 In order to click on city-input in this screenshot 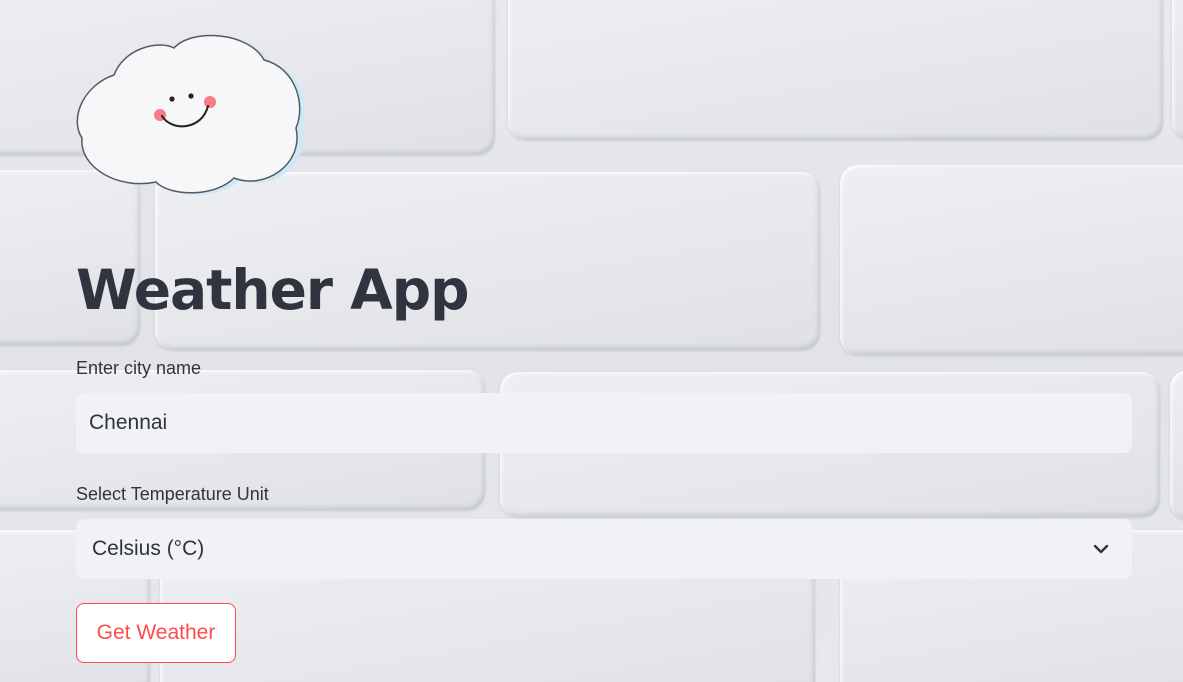, I will do `click(604, 423)`.